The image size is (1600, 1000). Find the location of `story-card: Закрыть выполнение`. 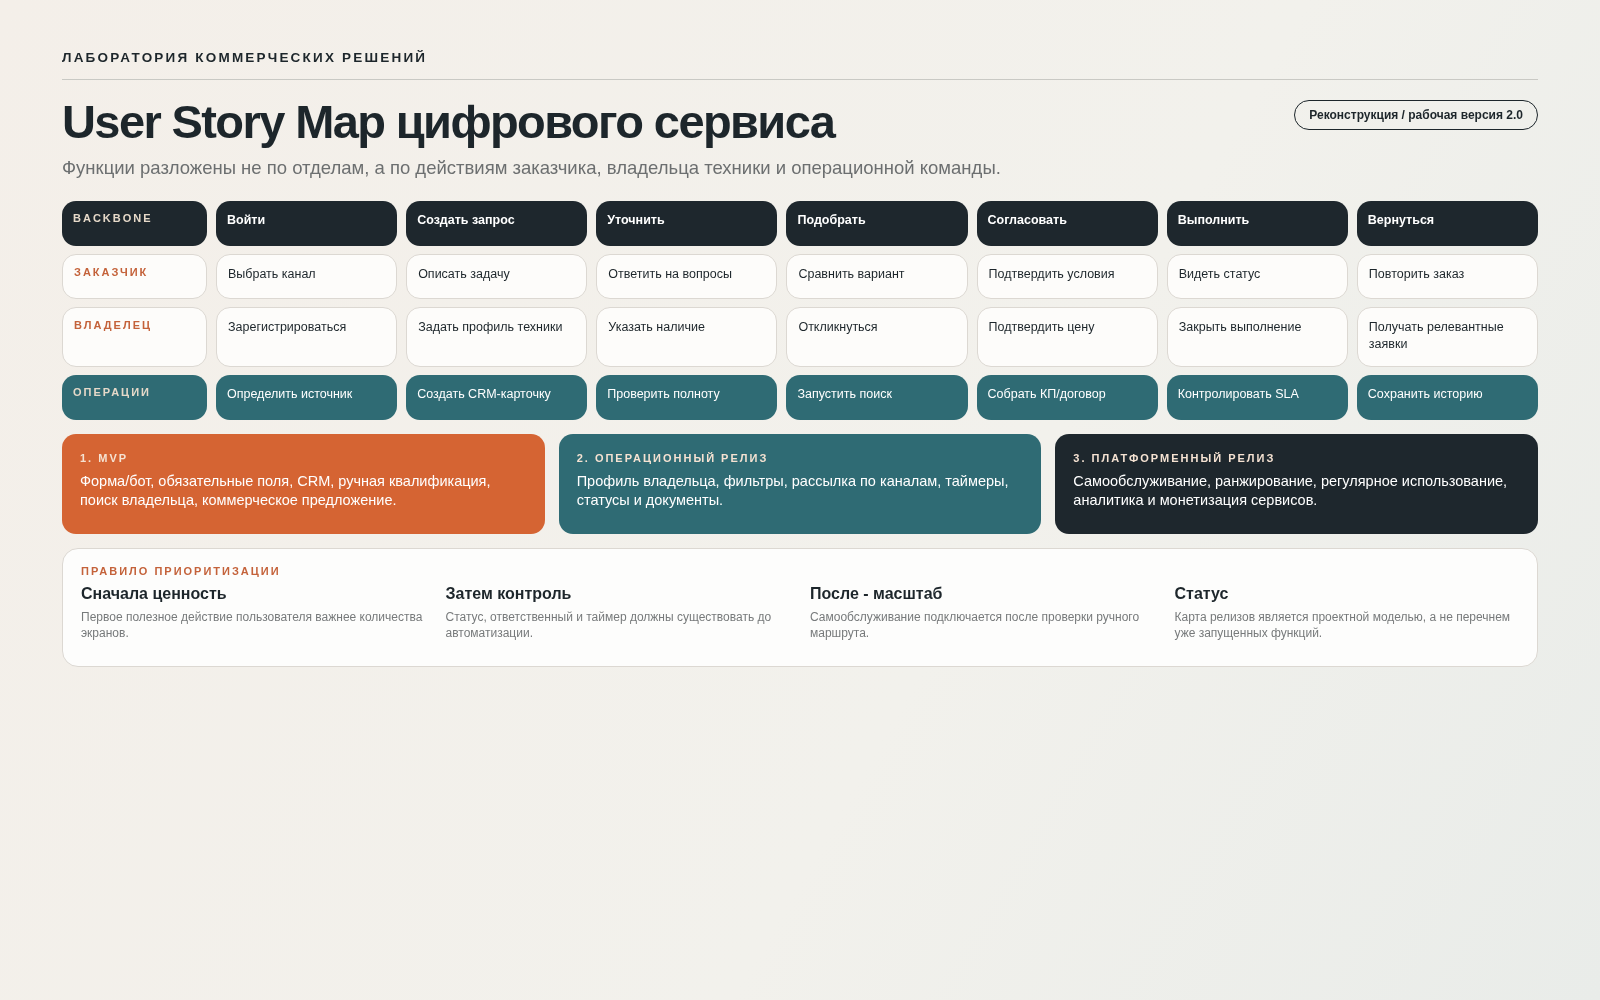

story-card: Закрыть выполнение is located at coordinates (1257, 336).